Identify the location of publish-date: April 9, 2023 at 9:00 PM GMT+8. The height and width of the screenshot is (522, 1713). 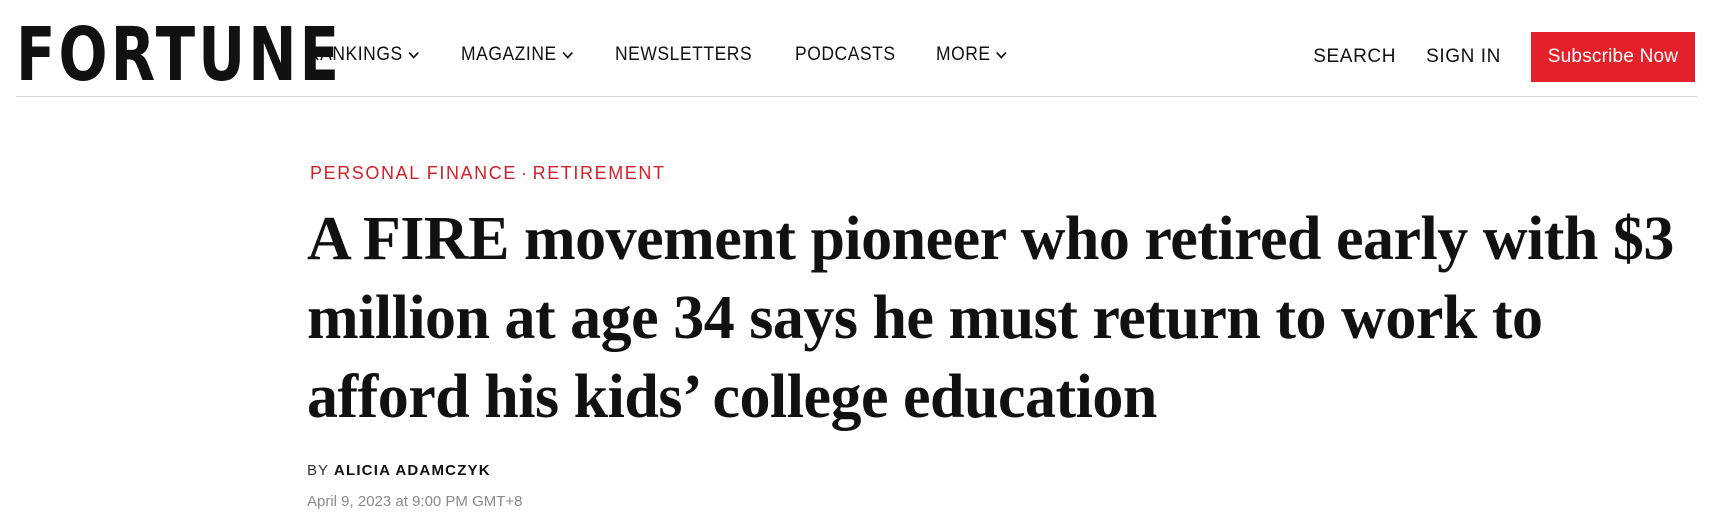
(415, 501).